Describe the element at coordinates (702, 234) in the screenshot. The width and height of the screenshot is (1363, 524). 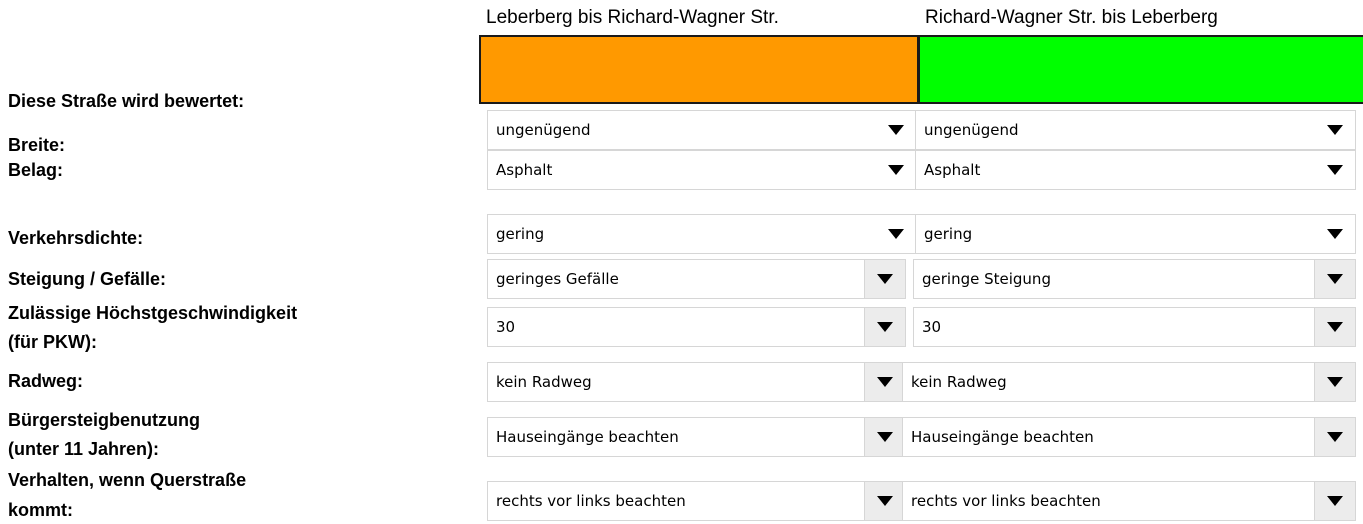
I see `verkehrsdichte-select-left: gering` at that location.